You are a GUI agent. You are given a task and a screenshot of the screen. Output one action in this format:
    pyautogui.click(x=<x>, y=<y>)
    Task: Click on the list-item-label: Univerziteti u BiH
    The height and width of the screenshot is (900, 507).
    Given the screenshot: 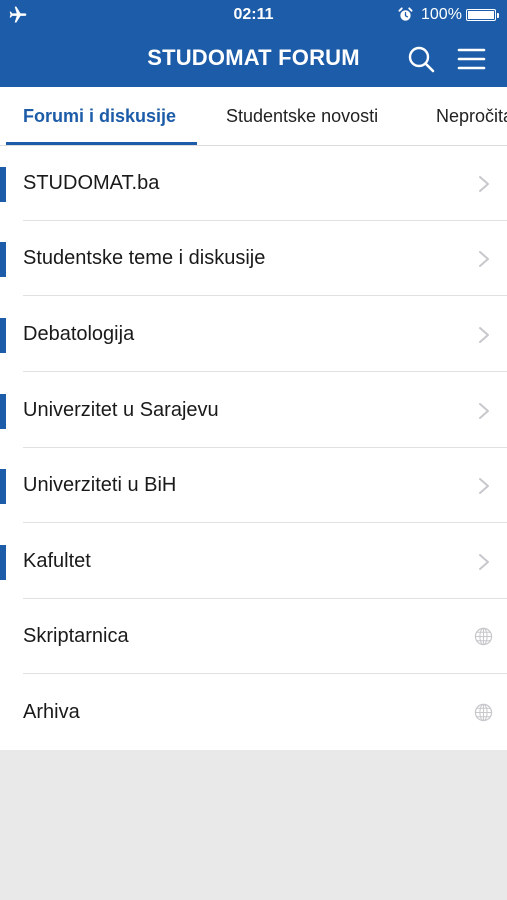 What is the action you would take?
    pyautogui.click(x=100, y=485)
    